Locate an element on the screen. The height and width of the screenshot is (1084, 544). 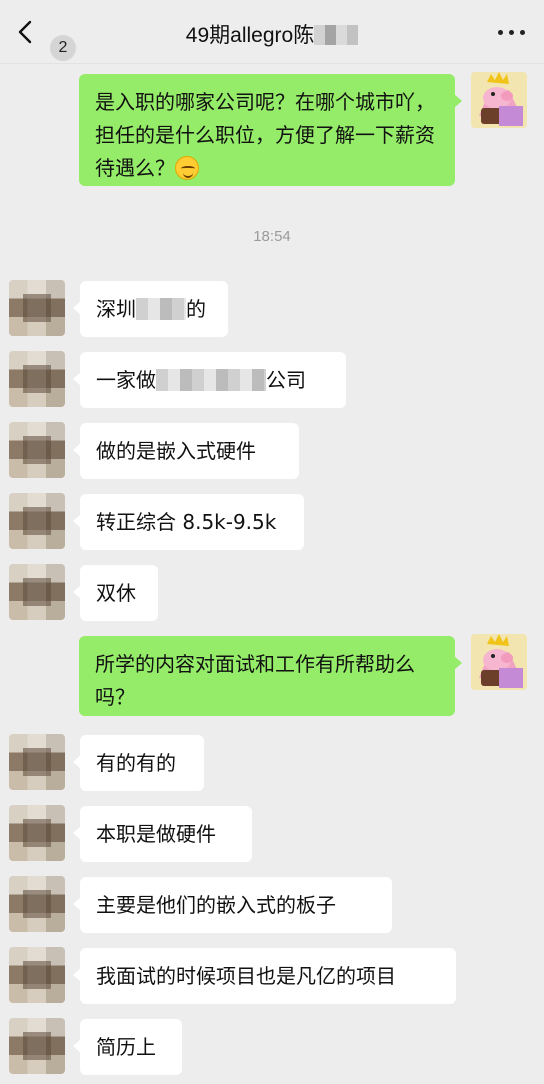
message-bubble-outgoing: 是入职的哪家公司呢？在哪个城市吖，担任的是什么职位，方便了解一下薪资待遇么？ is located at coordinates (270, 130).